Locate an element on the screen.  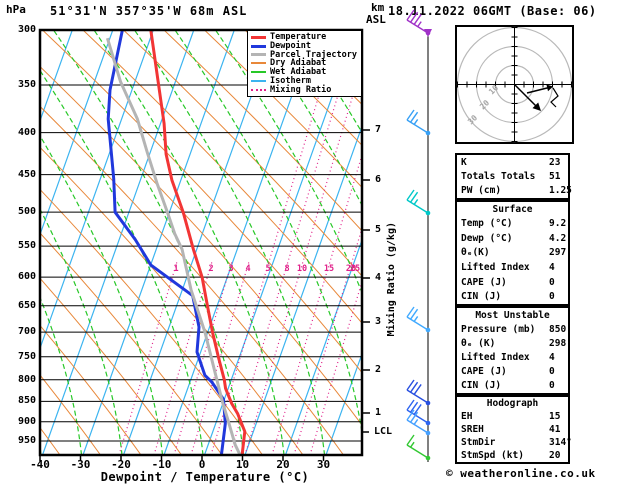
table-row-label: StmSpd (kt) is located at coordinates (492, 455).